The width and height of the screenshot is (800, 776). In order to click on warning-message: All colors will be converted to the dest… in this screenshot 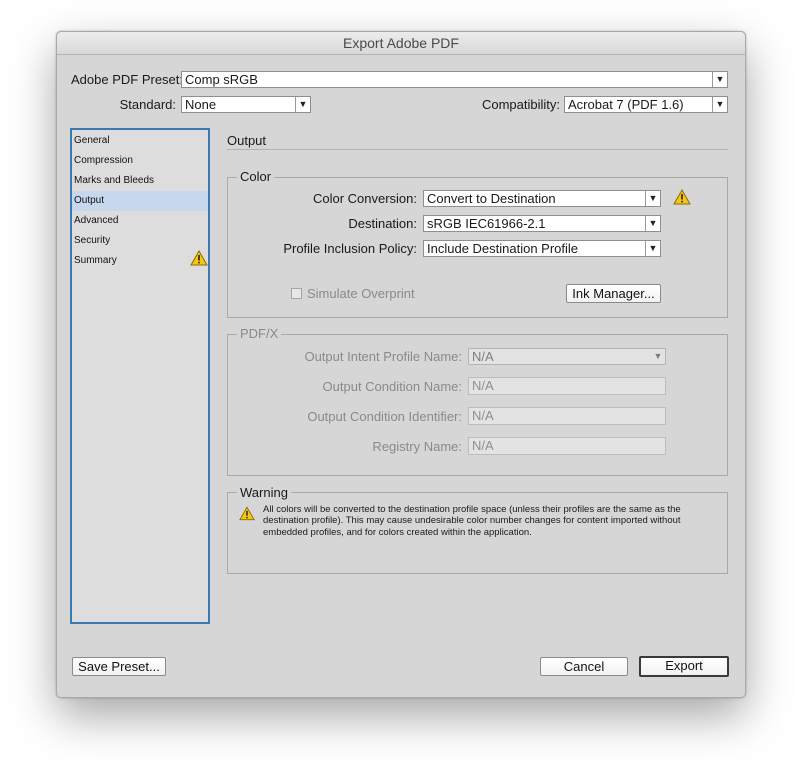, I will do `click(472, 521)`.